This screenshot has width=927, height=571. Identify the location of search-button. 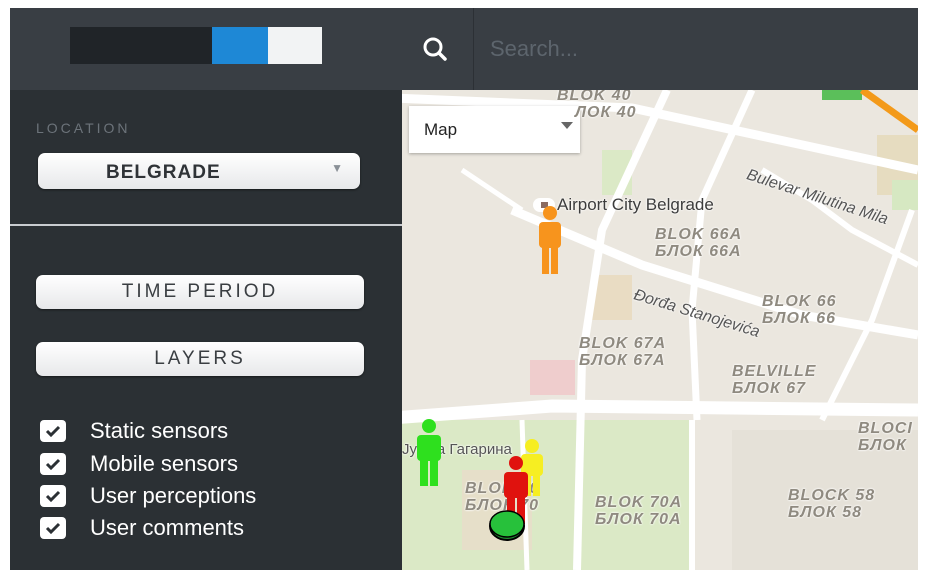
(435, 49).